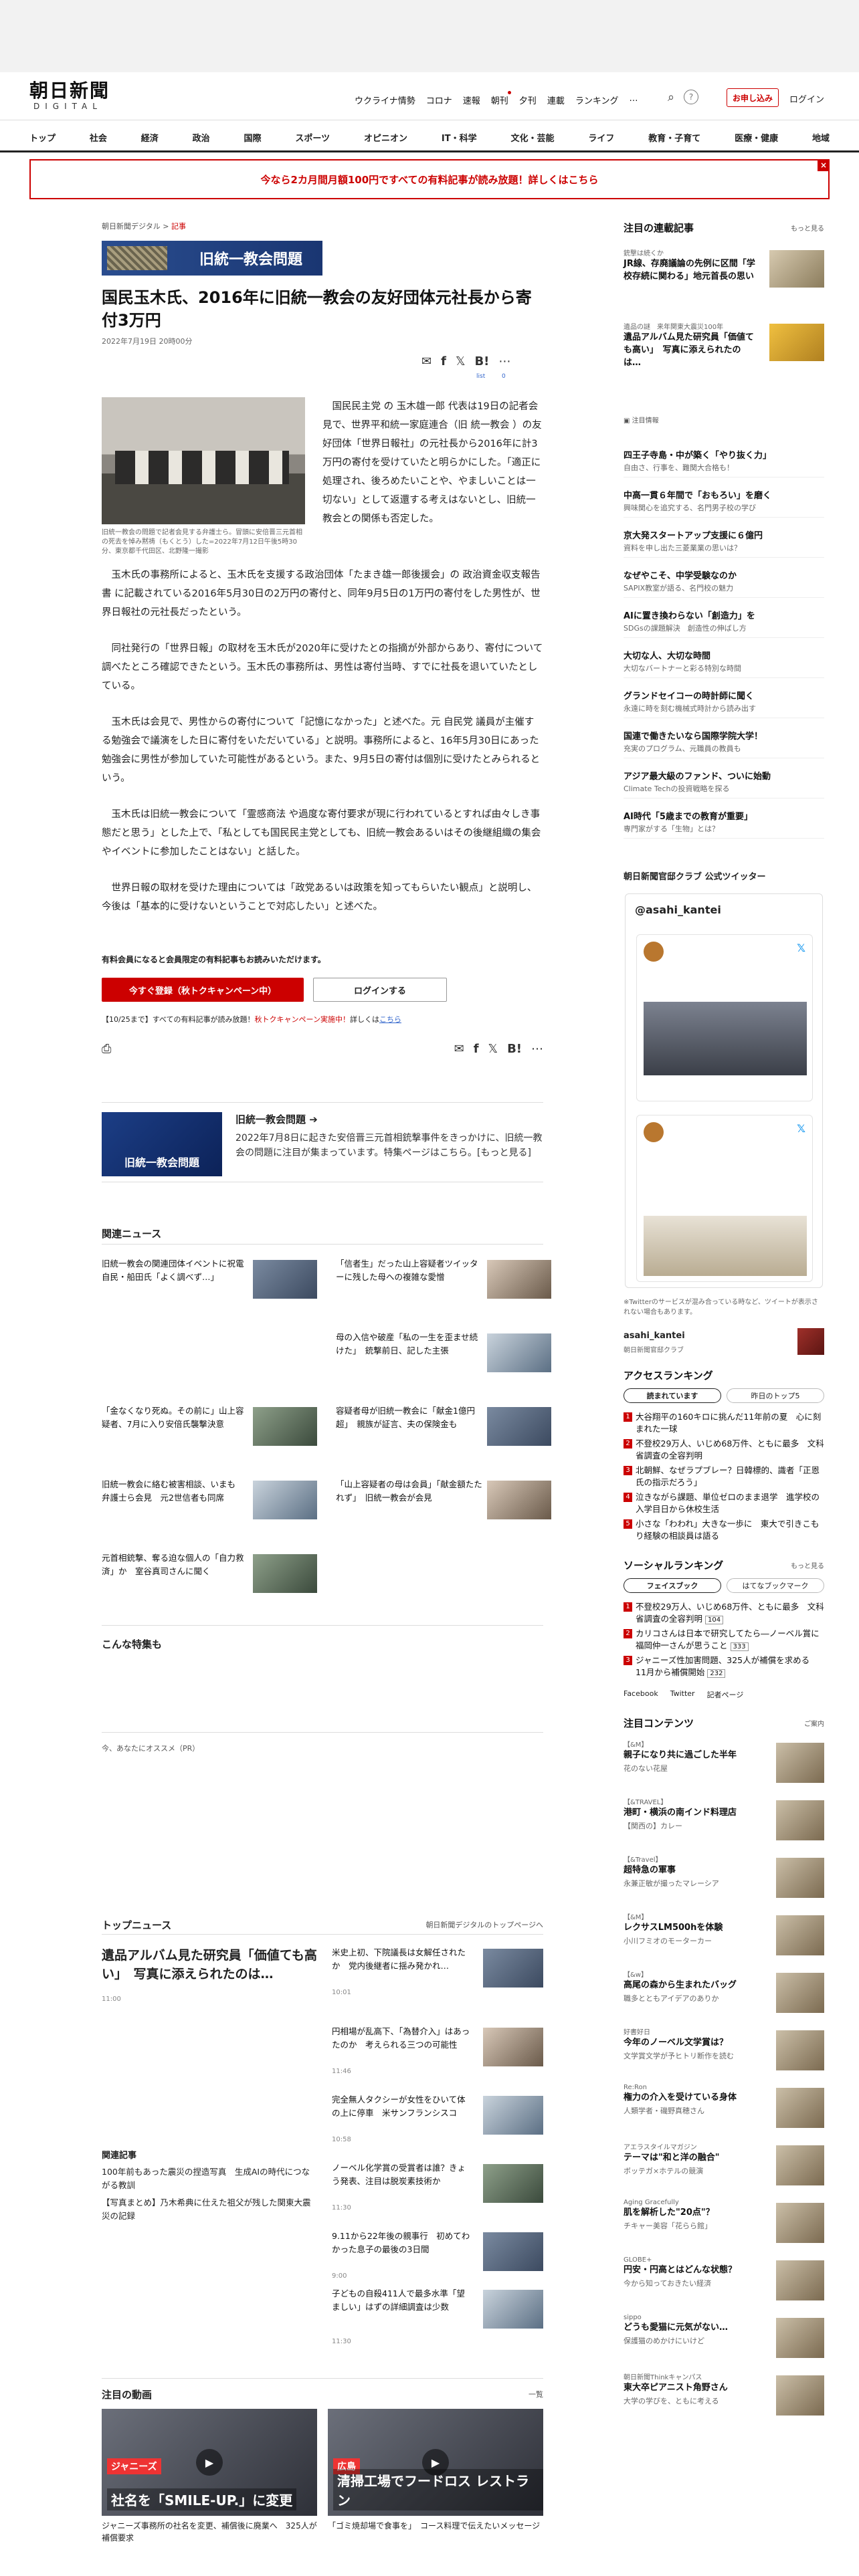  I want to click on kw-item: 中高一貫６年間で「おもろい」を磨く 興味関心を追究する、名門男子校の学び, so click(724, 503).